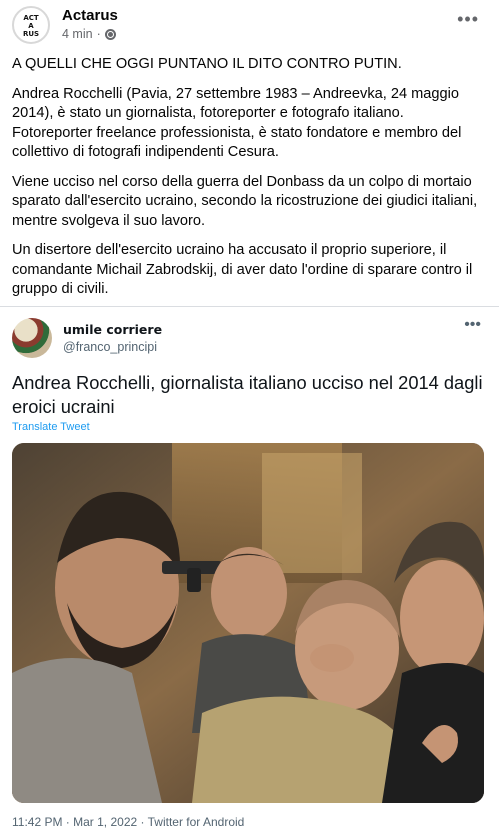  I want to click on tweet-header: umile corriere @franco_principi •••, so click(249, 339).